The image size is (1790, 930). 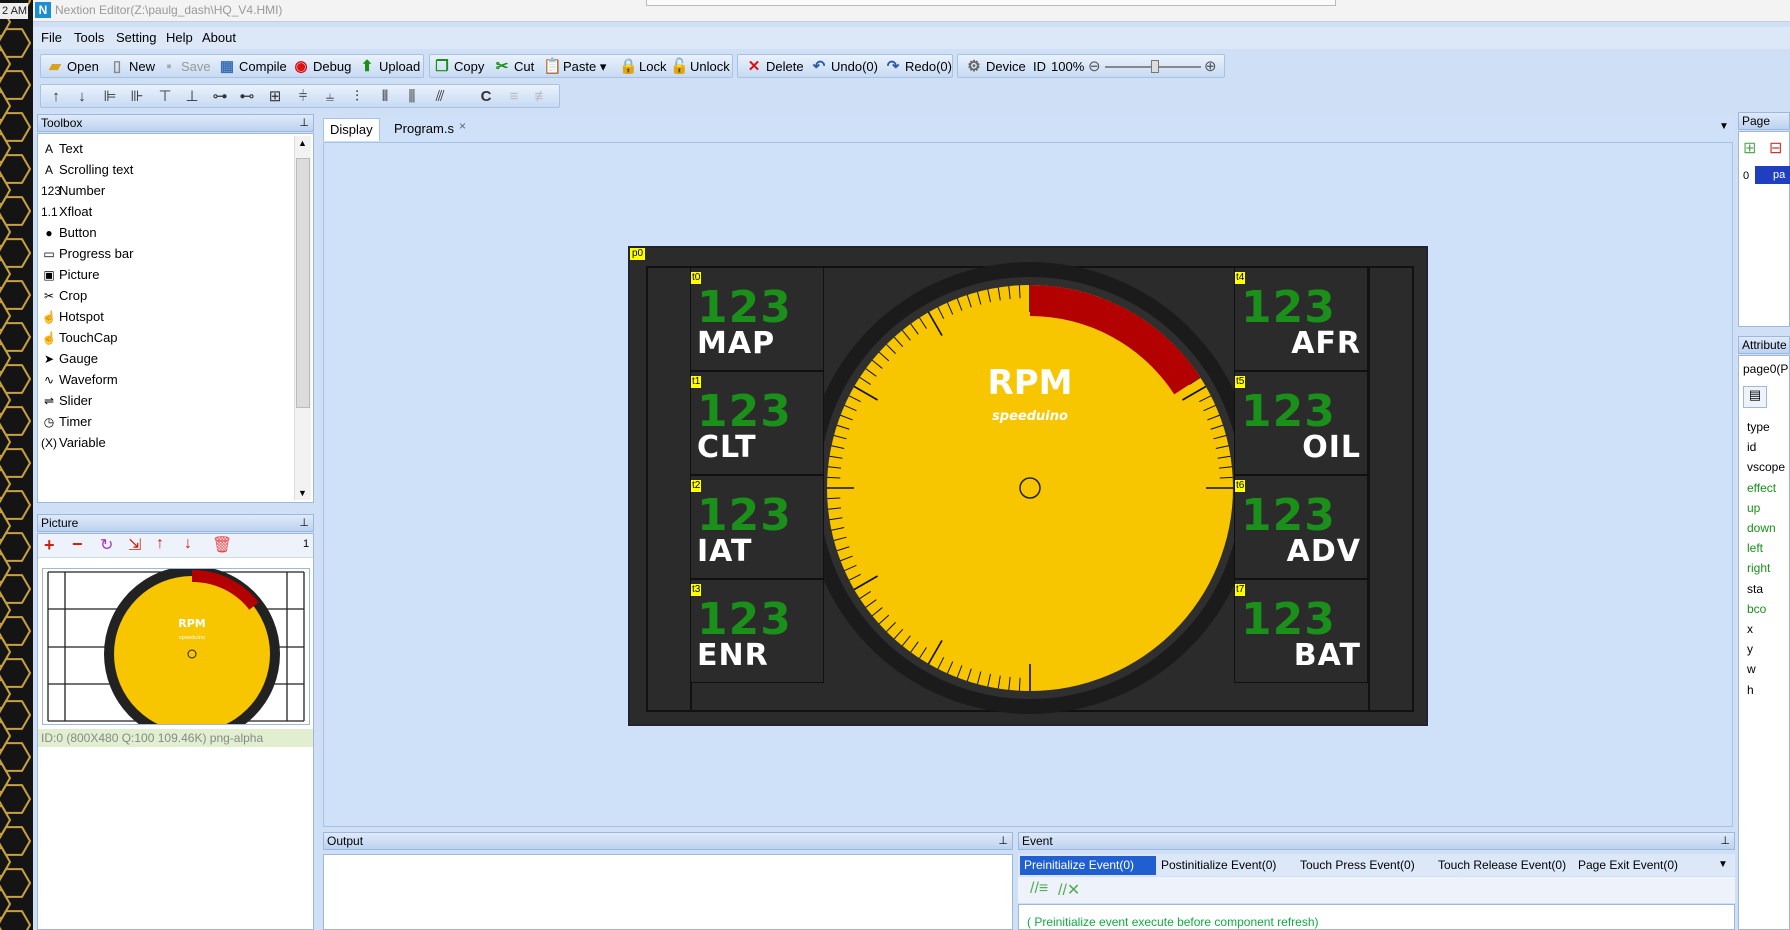 I want to click on value-cell-bat: t7 123 BAT, so click(x=1301, y=631).